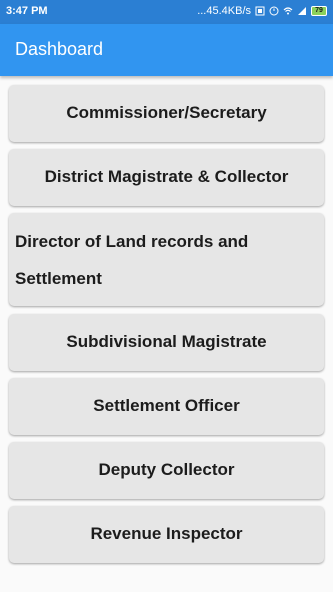 This screenshot has width=333, height=592. I want to click on status-bar: 3:47 PM ...45.4KB/s 79, so click(166, 12).